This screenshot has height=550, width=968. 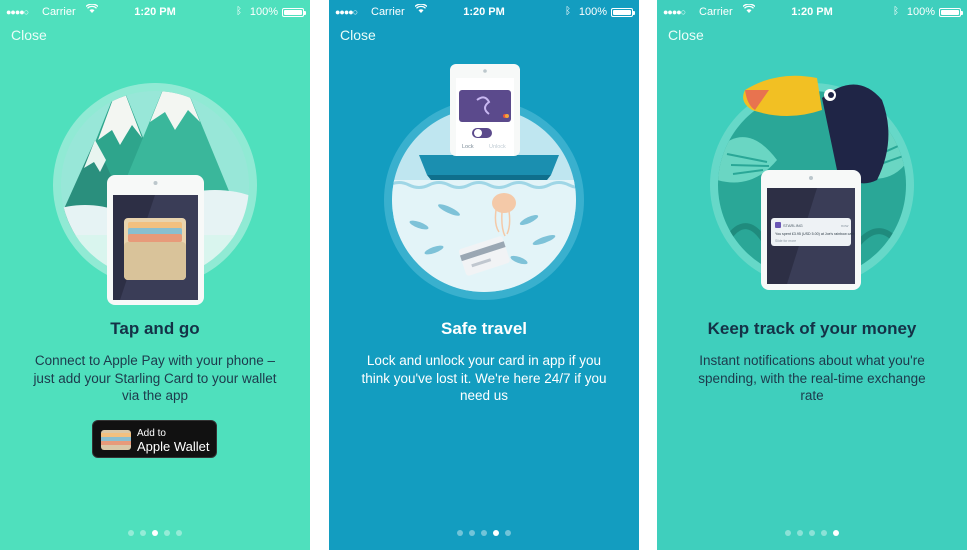 What do you see at coordinates (497, 147) in the screenshot?
I see `unlock-label: Unlock` at bounding box center [497, 147].